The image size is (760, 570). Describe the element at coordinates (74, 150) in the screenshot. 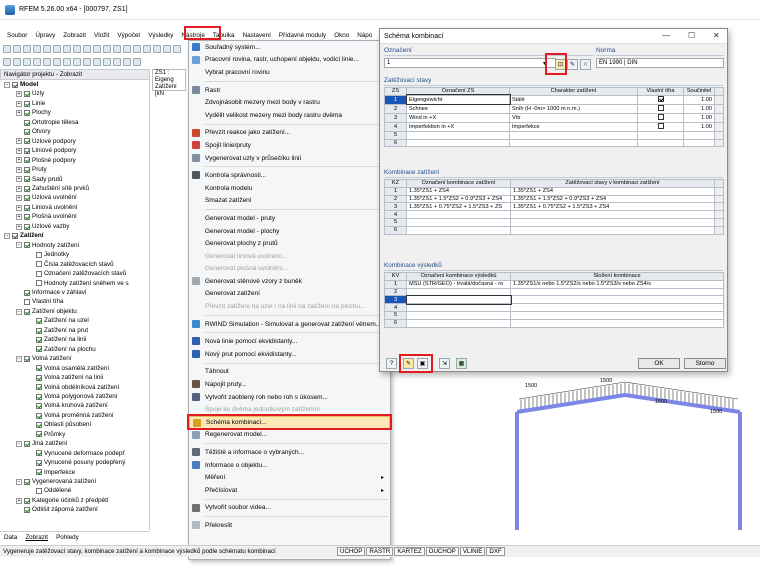

I see `tree-item: + Liniové podpory` at that location.